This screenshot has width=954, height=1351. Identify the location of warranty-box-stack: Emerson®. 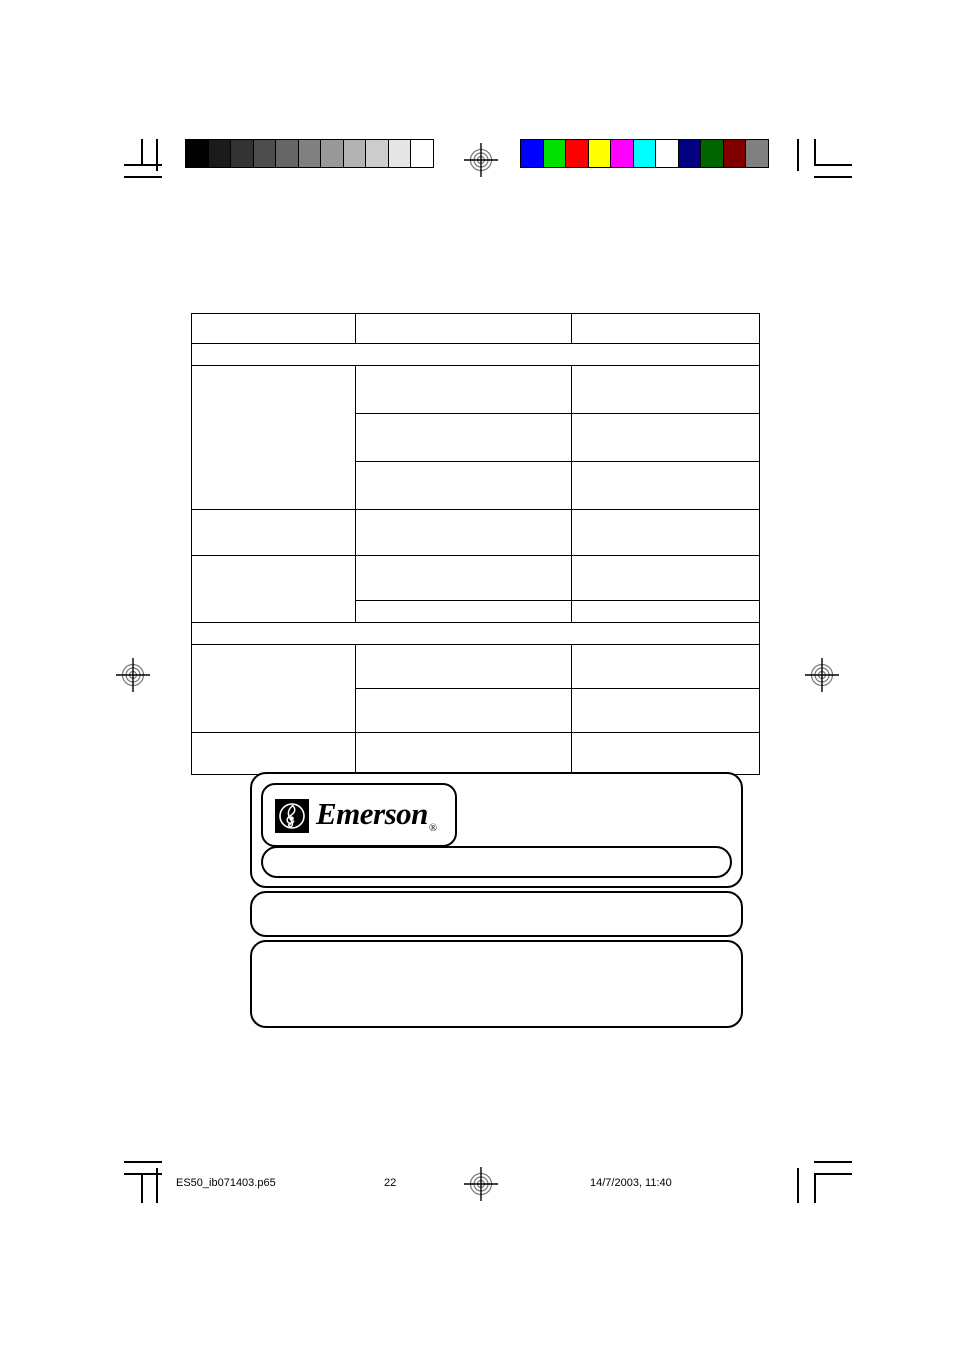
(496, 900).